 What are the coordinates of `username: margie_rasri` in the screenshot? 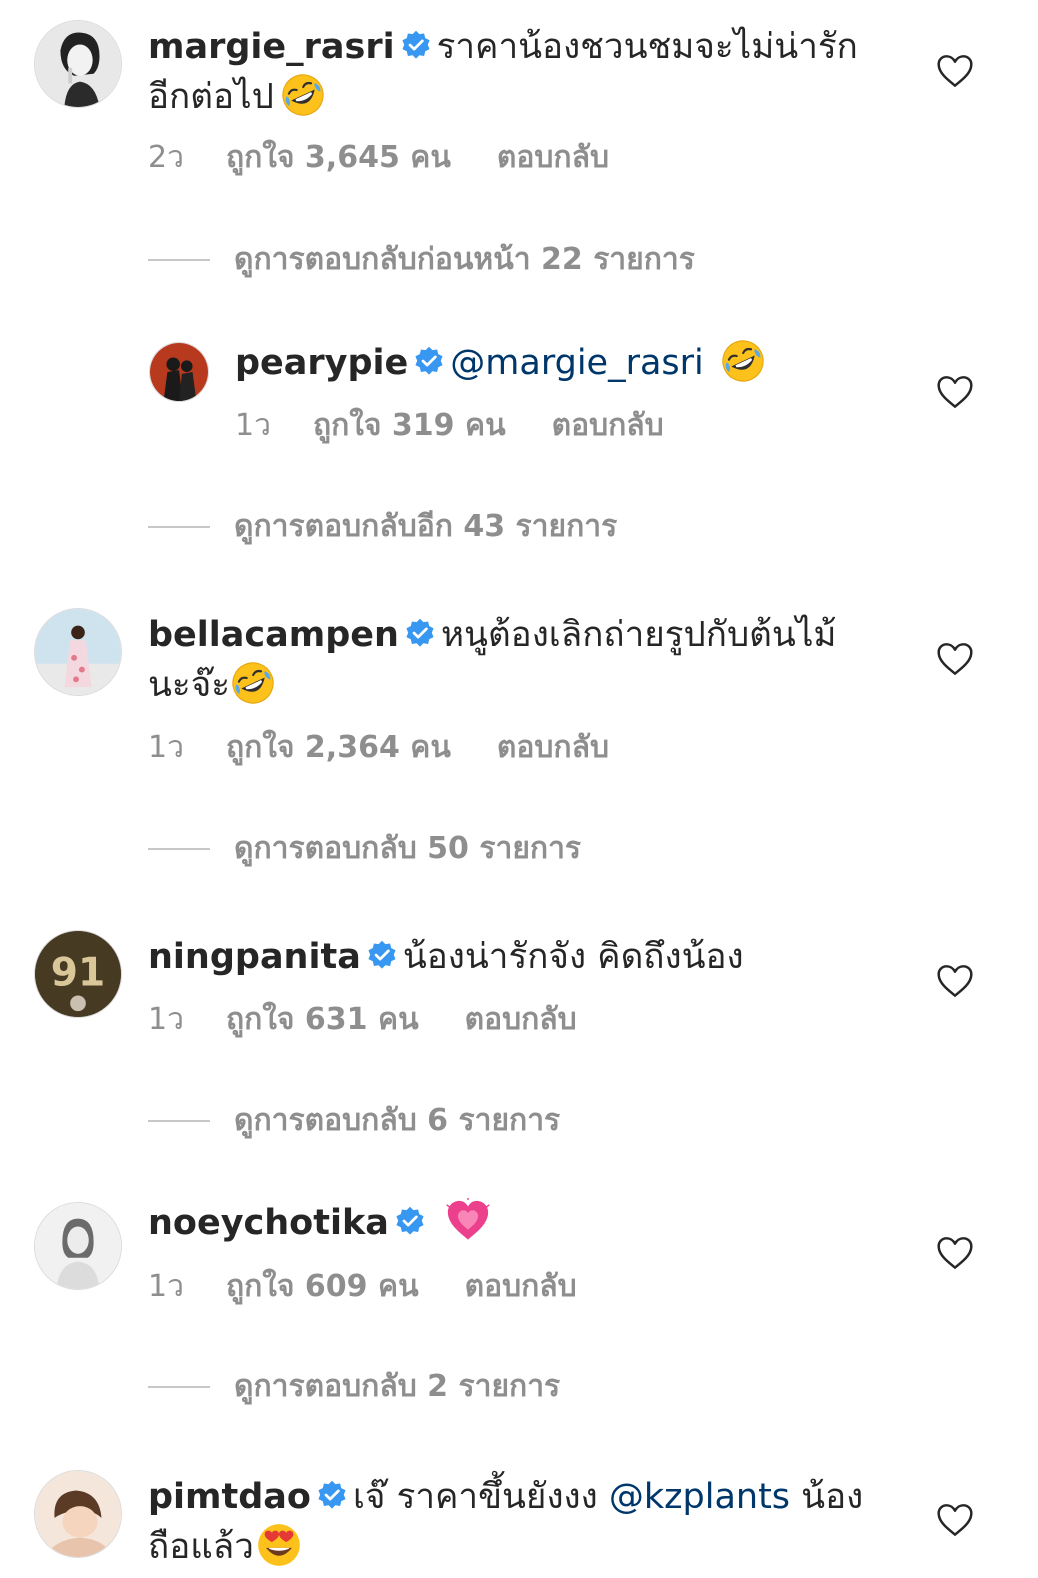 It's located at (271, 47).